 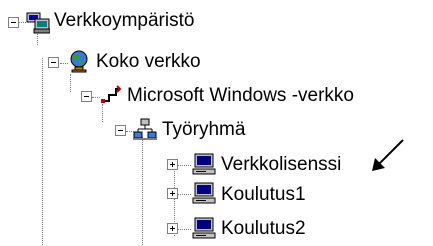 I want to click on tree-item-label: Työryhmä, so click(x=204, y=129).